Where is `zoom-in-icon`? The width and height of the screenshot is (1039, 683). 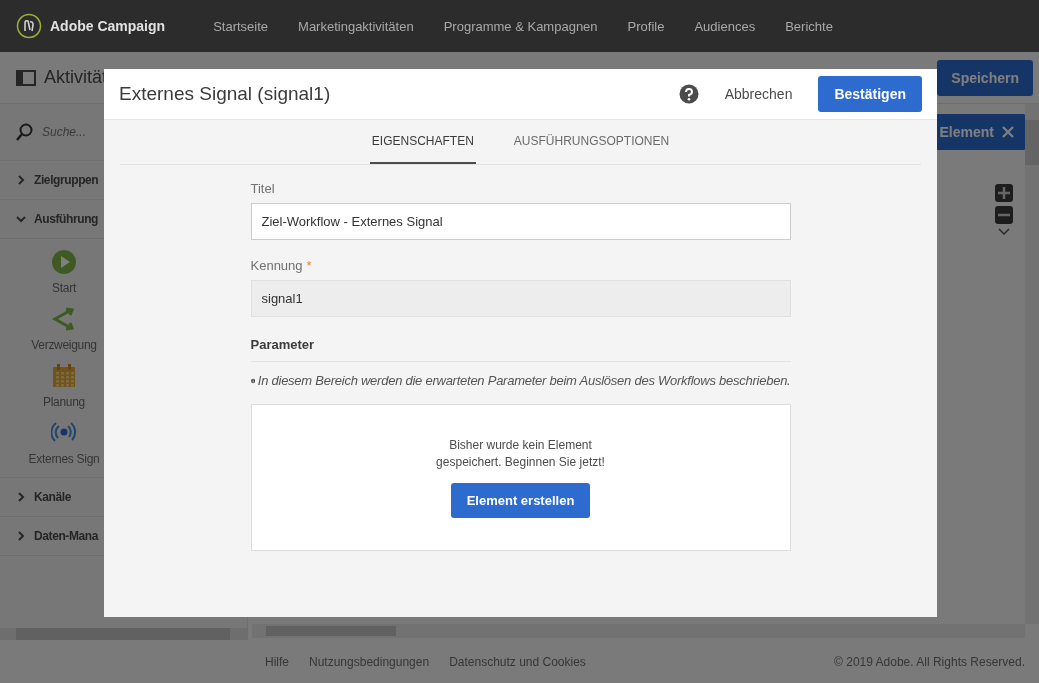 zoom-in-icon is located at coordinates (1004, 193).